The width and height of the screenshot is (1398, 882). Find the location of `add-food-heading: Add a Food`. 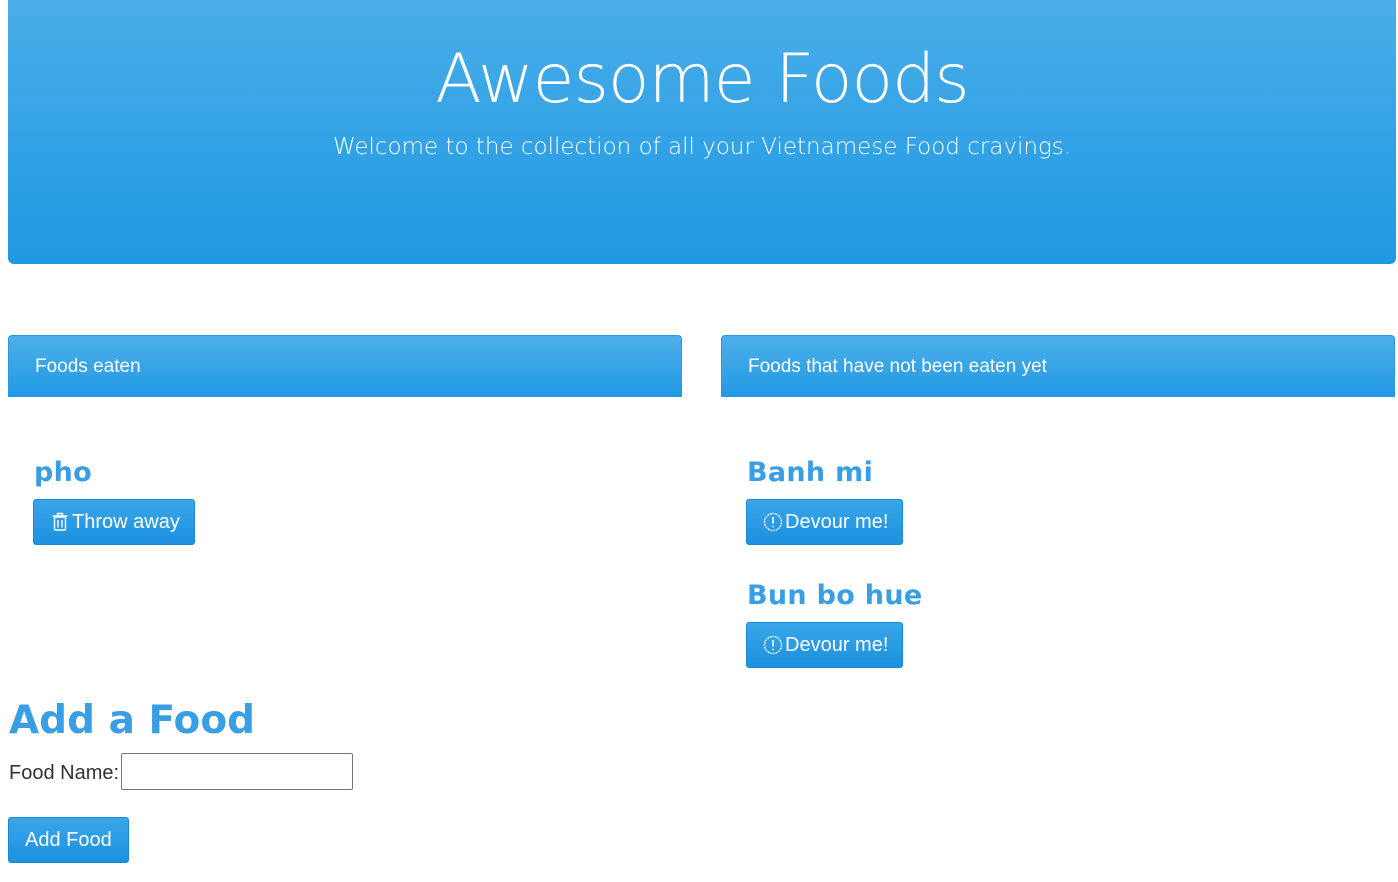

add-food-heading: Add a Food is located at coordinates (132, 720).